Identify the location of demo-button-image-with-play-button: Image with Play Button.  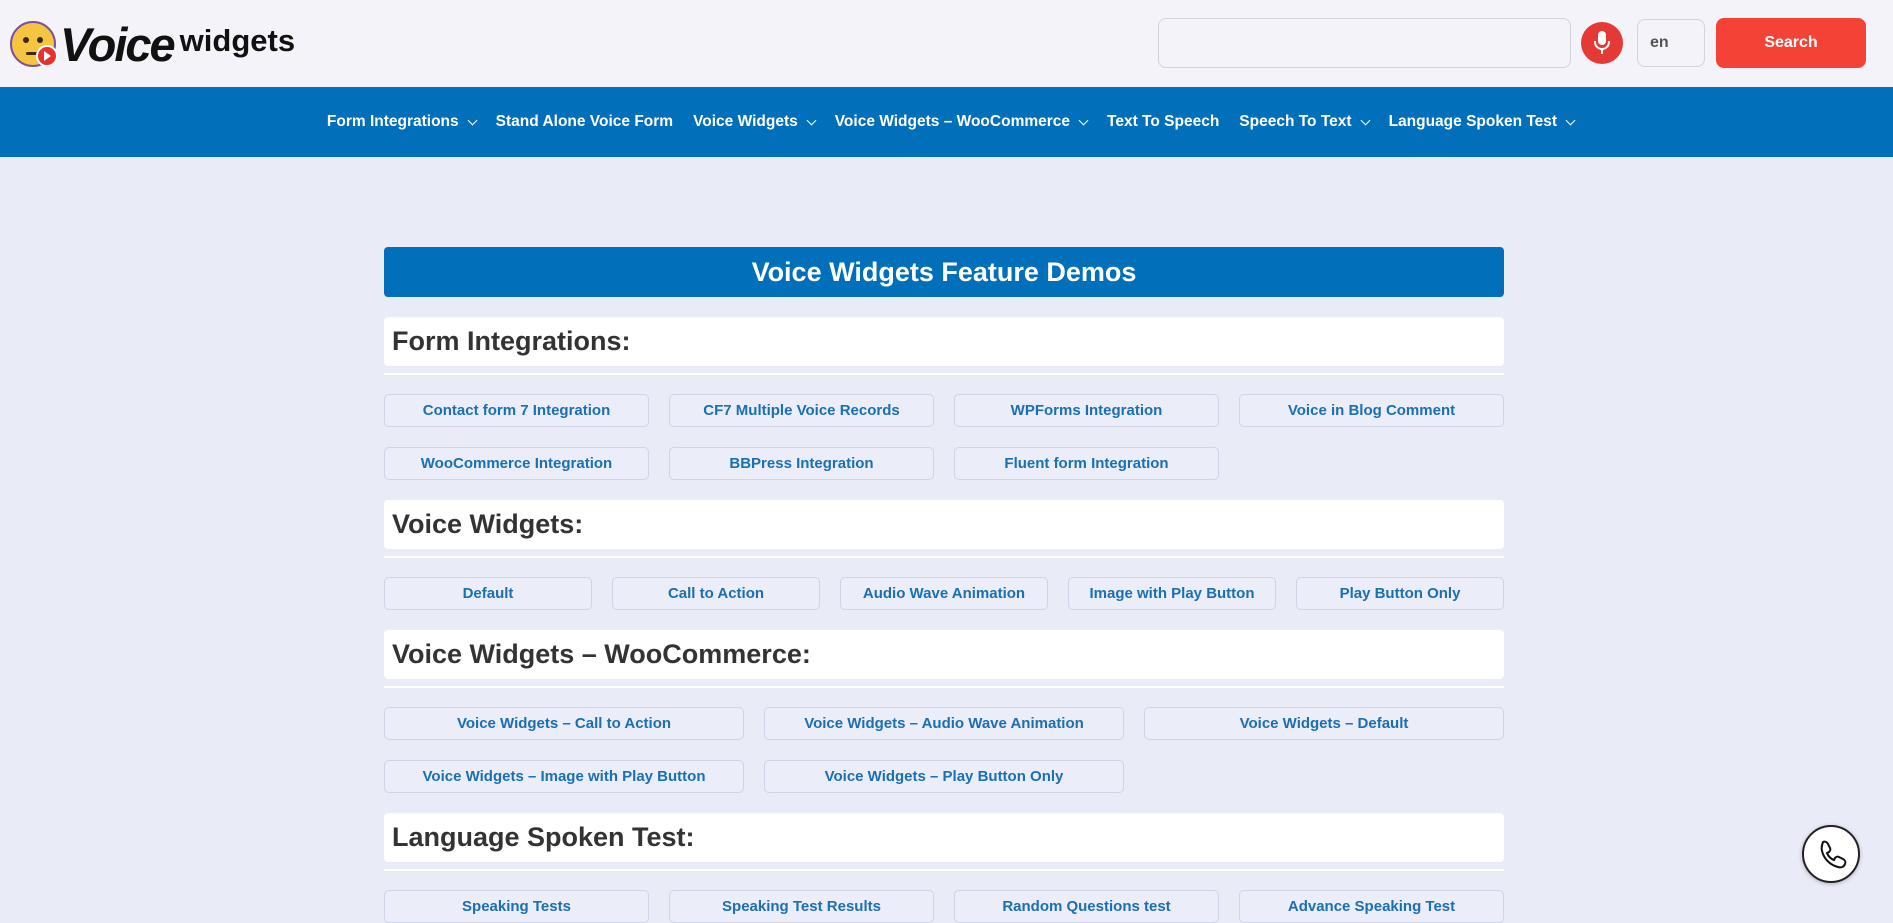
(1172, 593).